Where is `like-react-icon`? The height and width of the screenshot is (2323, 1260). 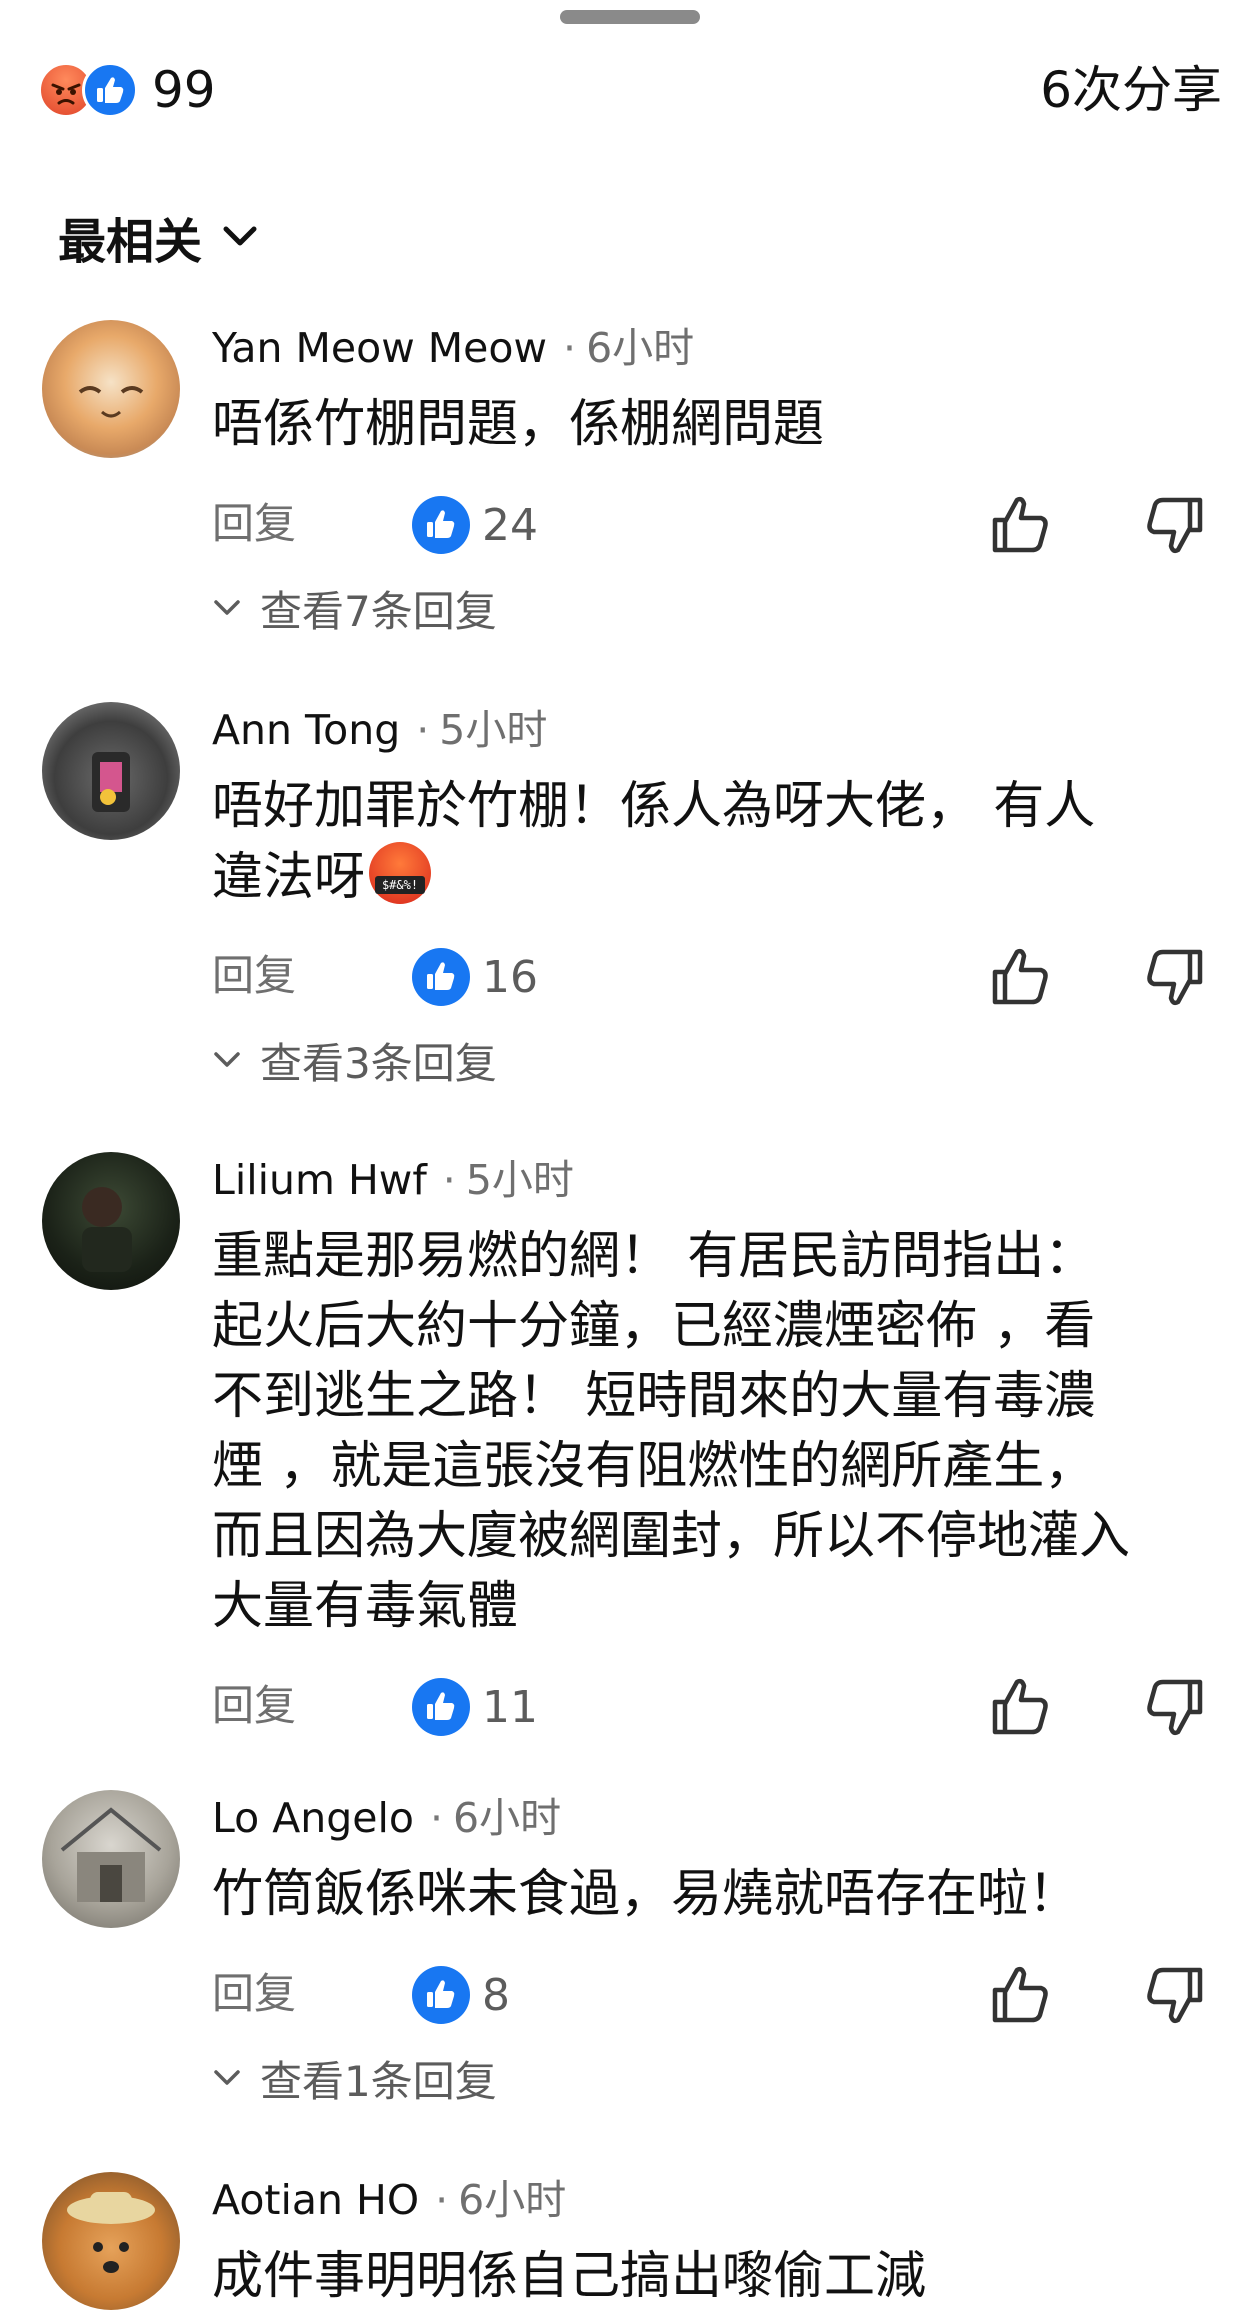
like-react-icon is located at coordinates (110, 90).